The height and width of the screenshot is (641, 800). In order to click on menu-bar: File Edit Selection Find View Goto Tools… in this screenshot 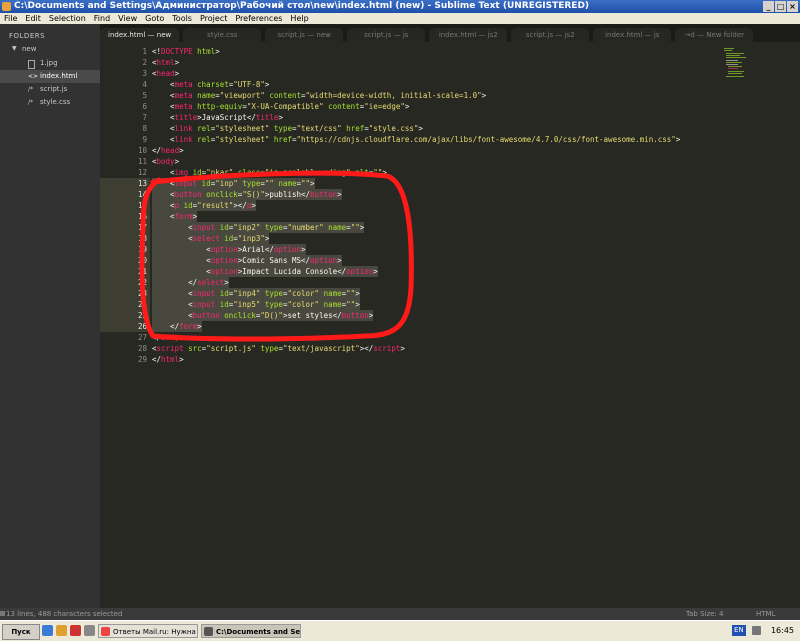, I will do `click(400, 18)`.